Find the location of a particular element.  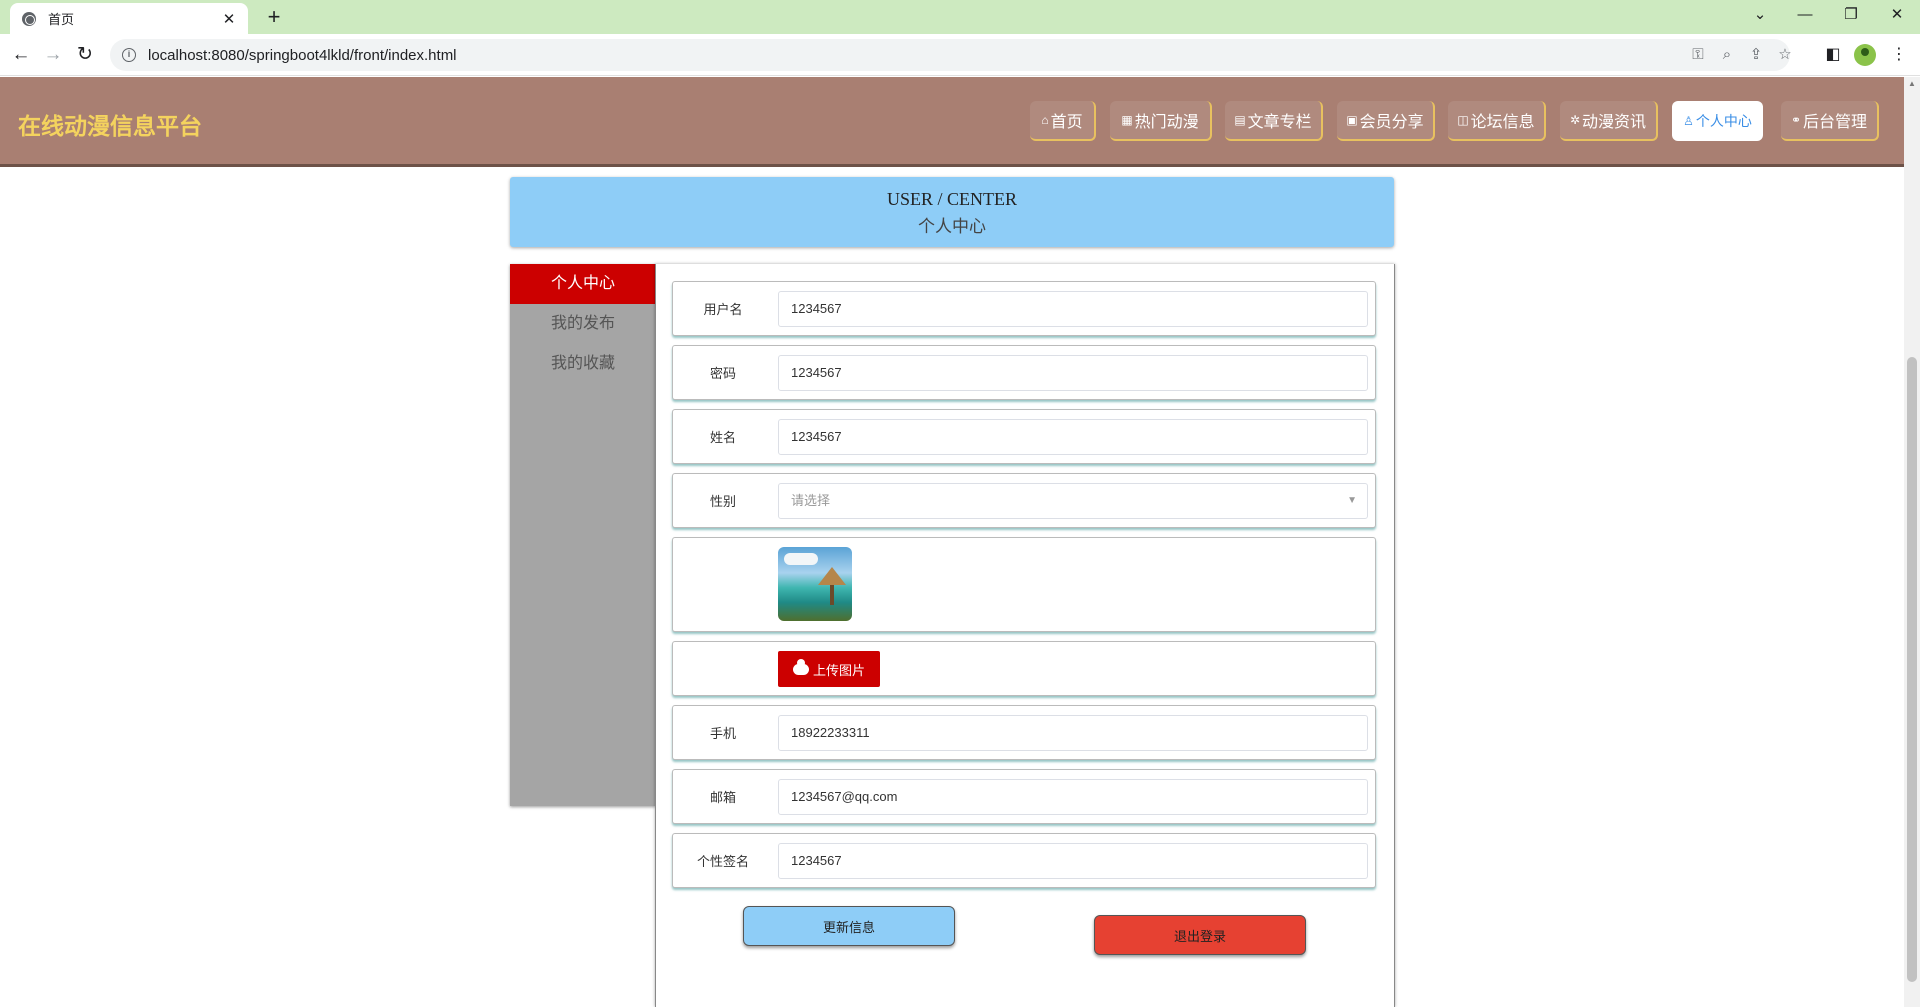

minimize-icon: — is located at coordinates (1805, 15).